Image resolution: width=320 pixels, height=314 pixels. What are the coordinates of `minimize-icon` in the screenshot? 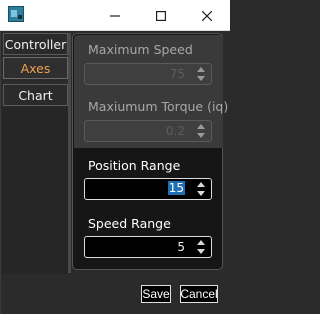 It's located at (115, 15).